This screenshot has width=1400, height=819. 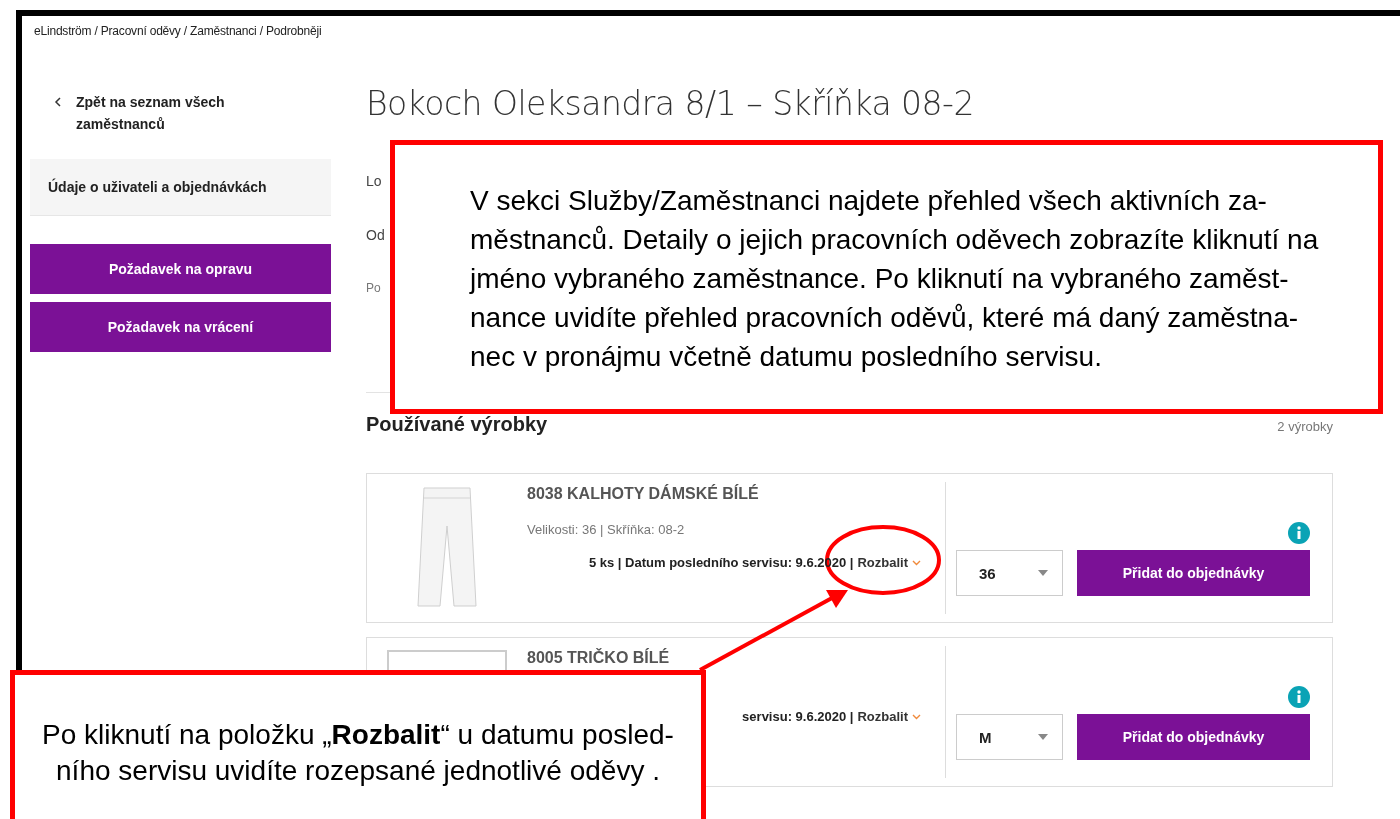 I want to click on info-text: Lo, so click(x=374, y=182).